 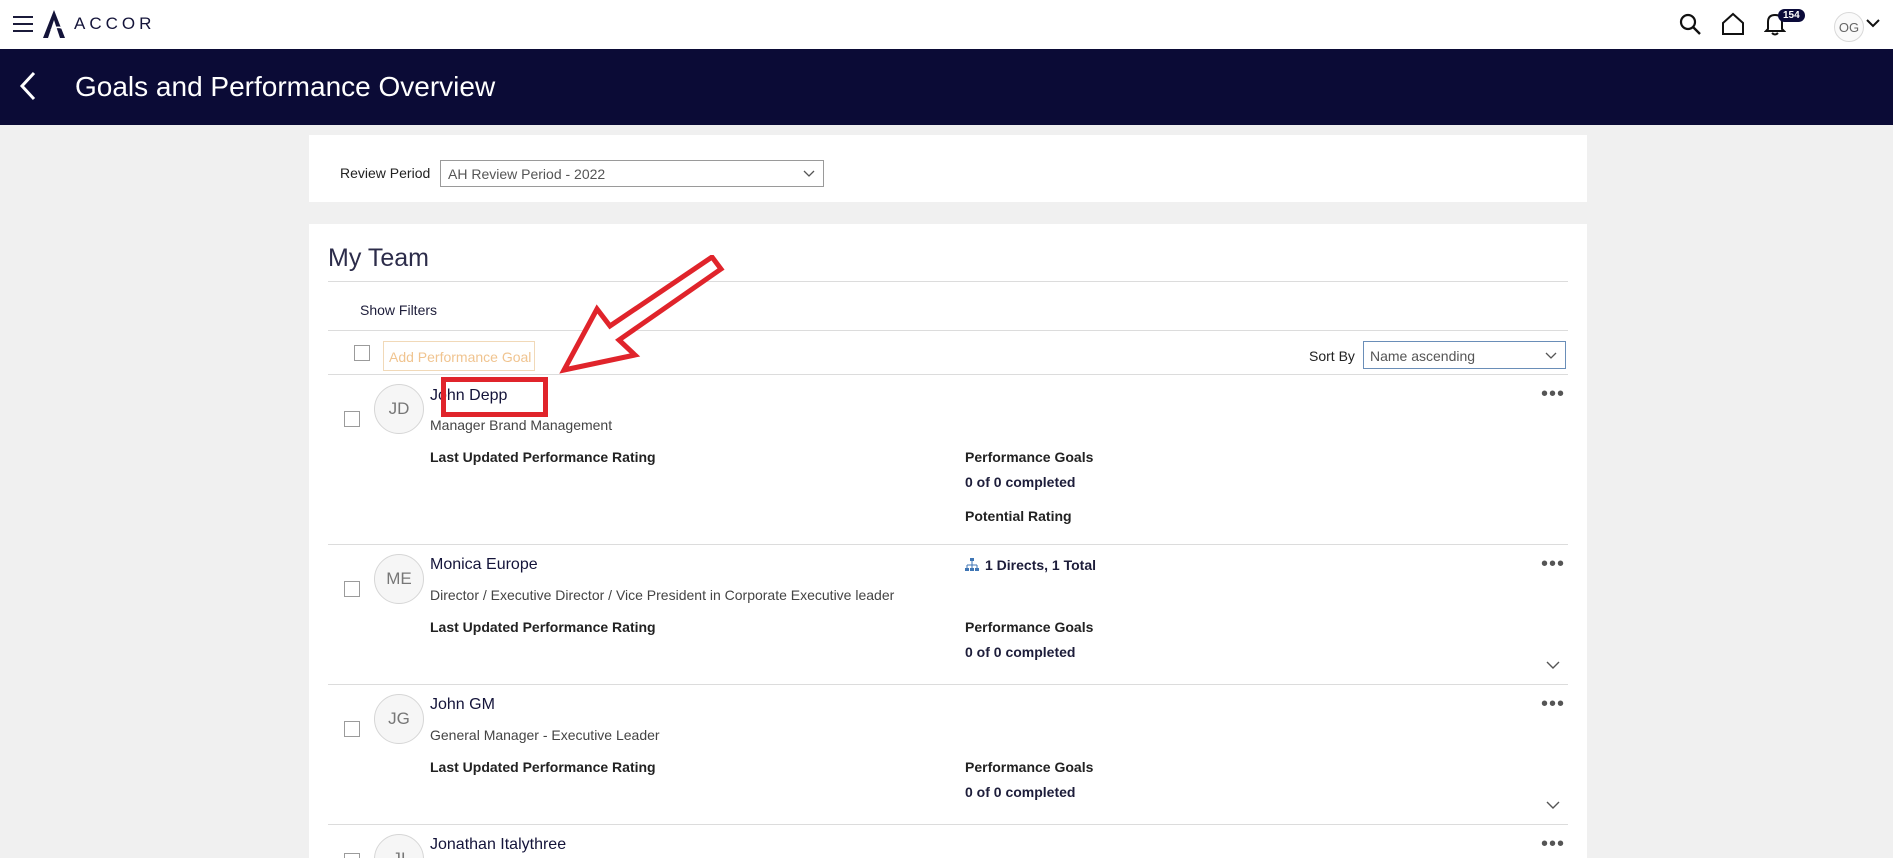 What do you see at coordinates (459, 356) in the screenshot?
I see `add-performance-goal-button: Add Performance Goal` at bounding box center [459, 356].